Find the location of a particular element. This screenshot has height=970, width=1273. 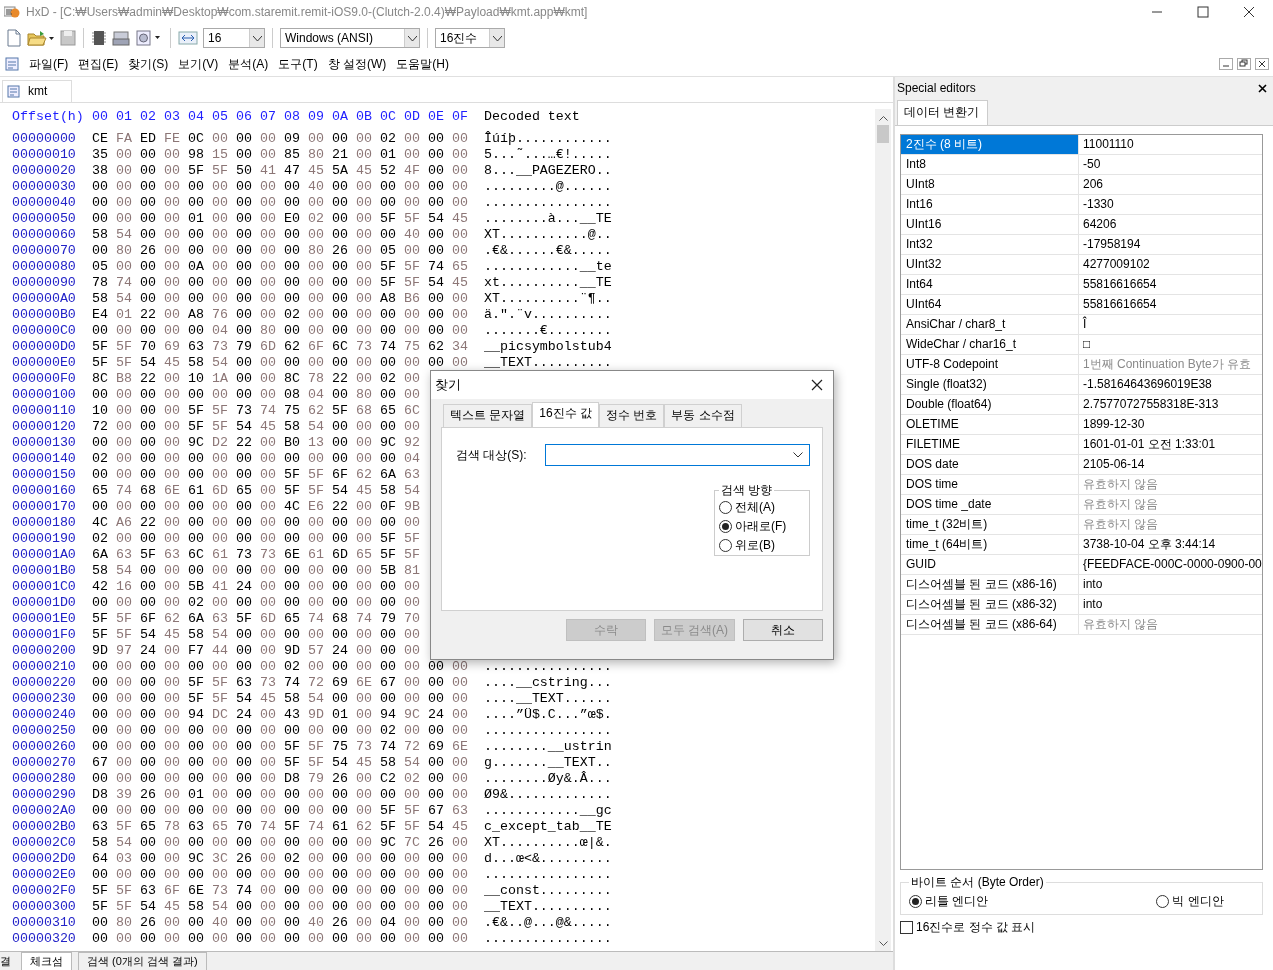

minimize-icon is located at coordinates (1226, 64).